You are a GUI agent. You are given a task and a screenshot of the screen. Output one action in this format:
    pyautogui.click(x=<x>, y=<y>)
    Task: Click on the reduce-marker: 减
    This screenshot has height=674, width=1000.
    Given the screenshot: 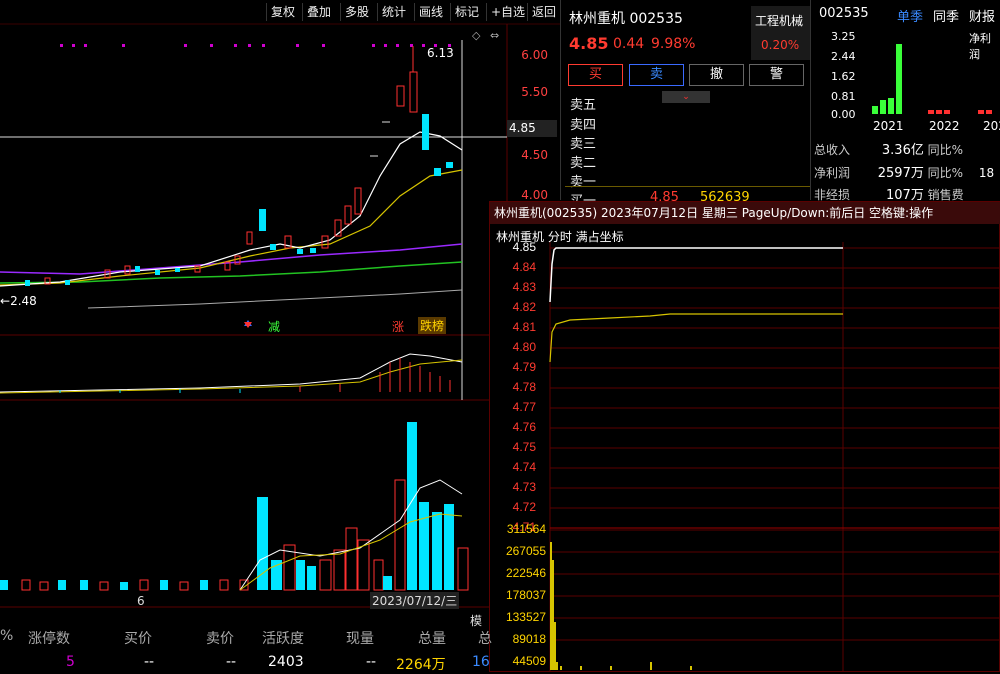 What is the action you would take?
    pyautogui.click(x=274, y=327)
    